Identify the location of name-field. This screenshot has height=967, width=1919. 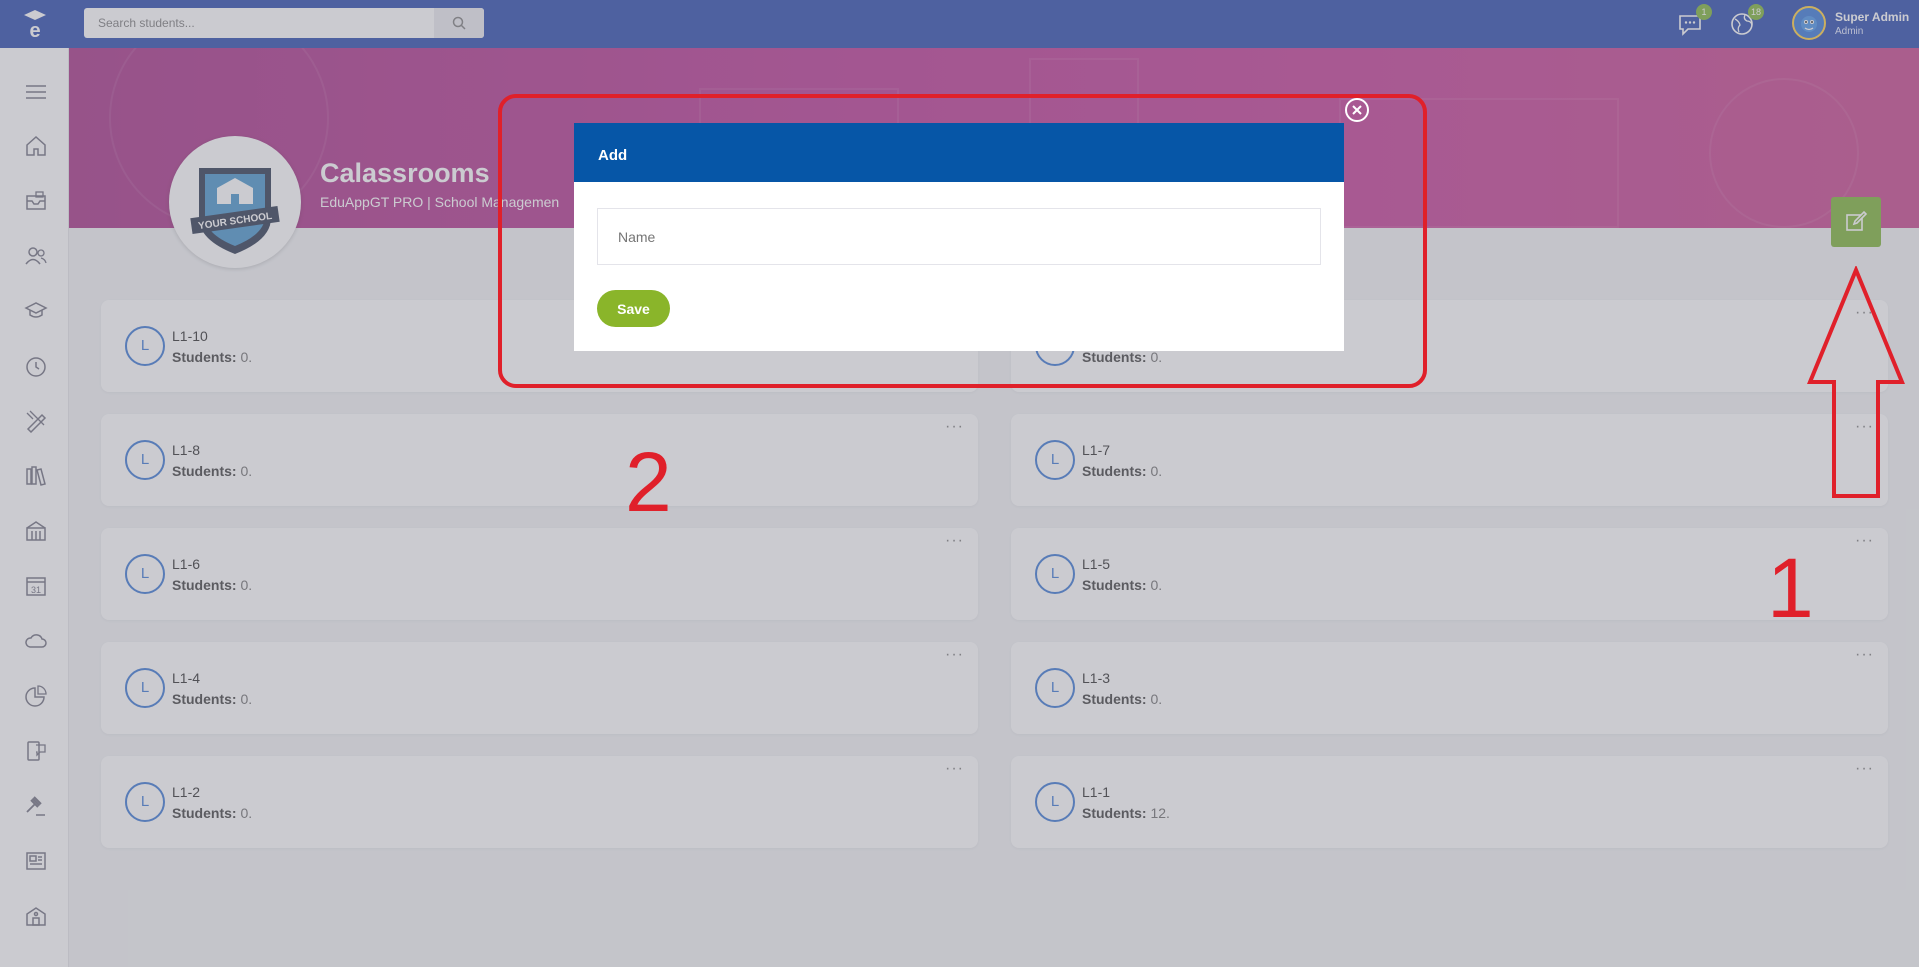
(959, 236).